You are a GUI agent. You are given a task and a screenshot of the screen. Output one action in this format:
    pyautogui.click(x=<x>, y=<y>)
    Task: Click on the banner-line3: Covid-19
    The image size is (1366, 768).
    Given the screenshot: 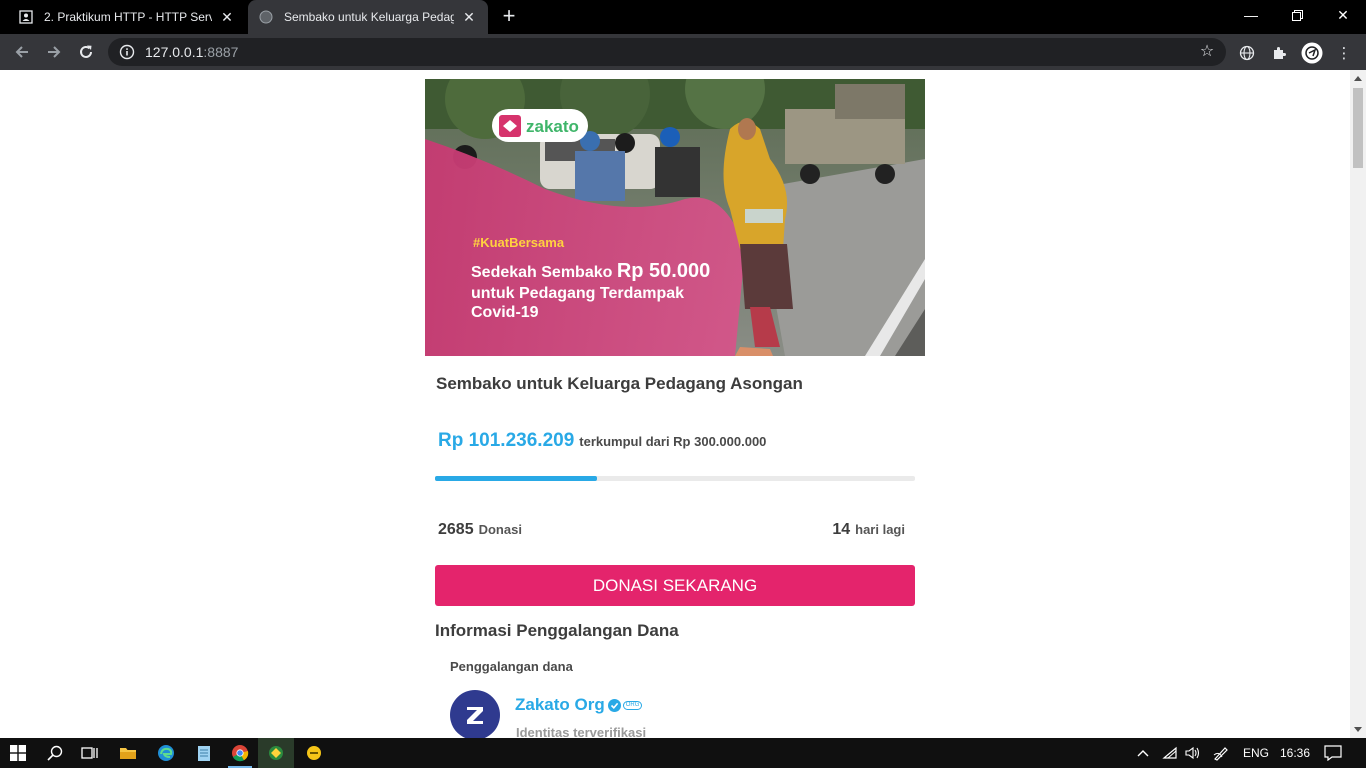 What is the action you would take?
    pyautogui.click(x=505, y=312)
    